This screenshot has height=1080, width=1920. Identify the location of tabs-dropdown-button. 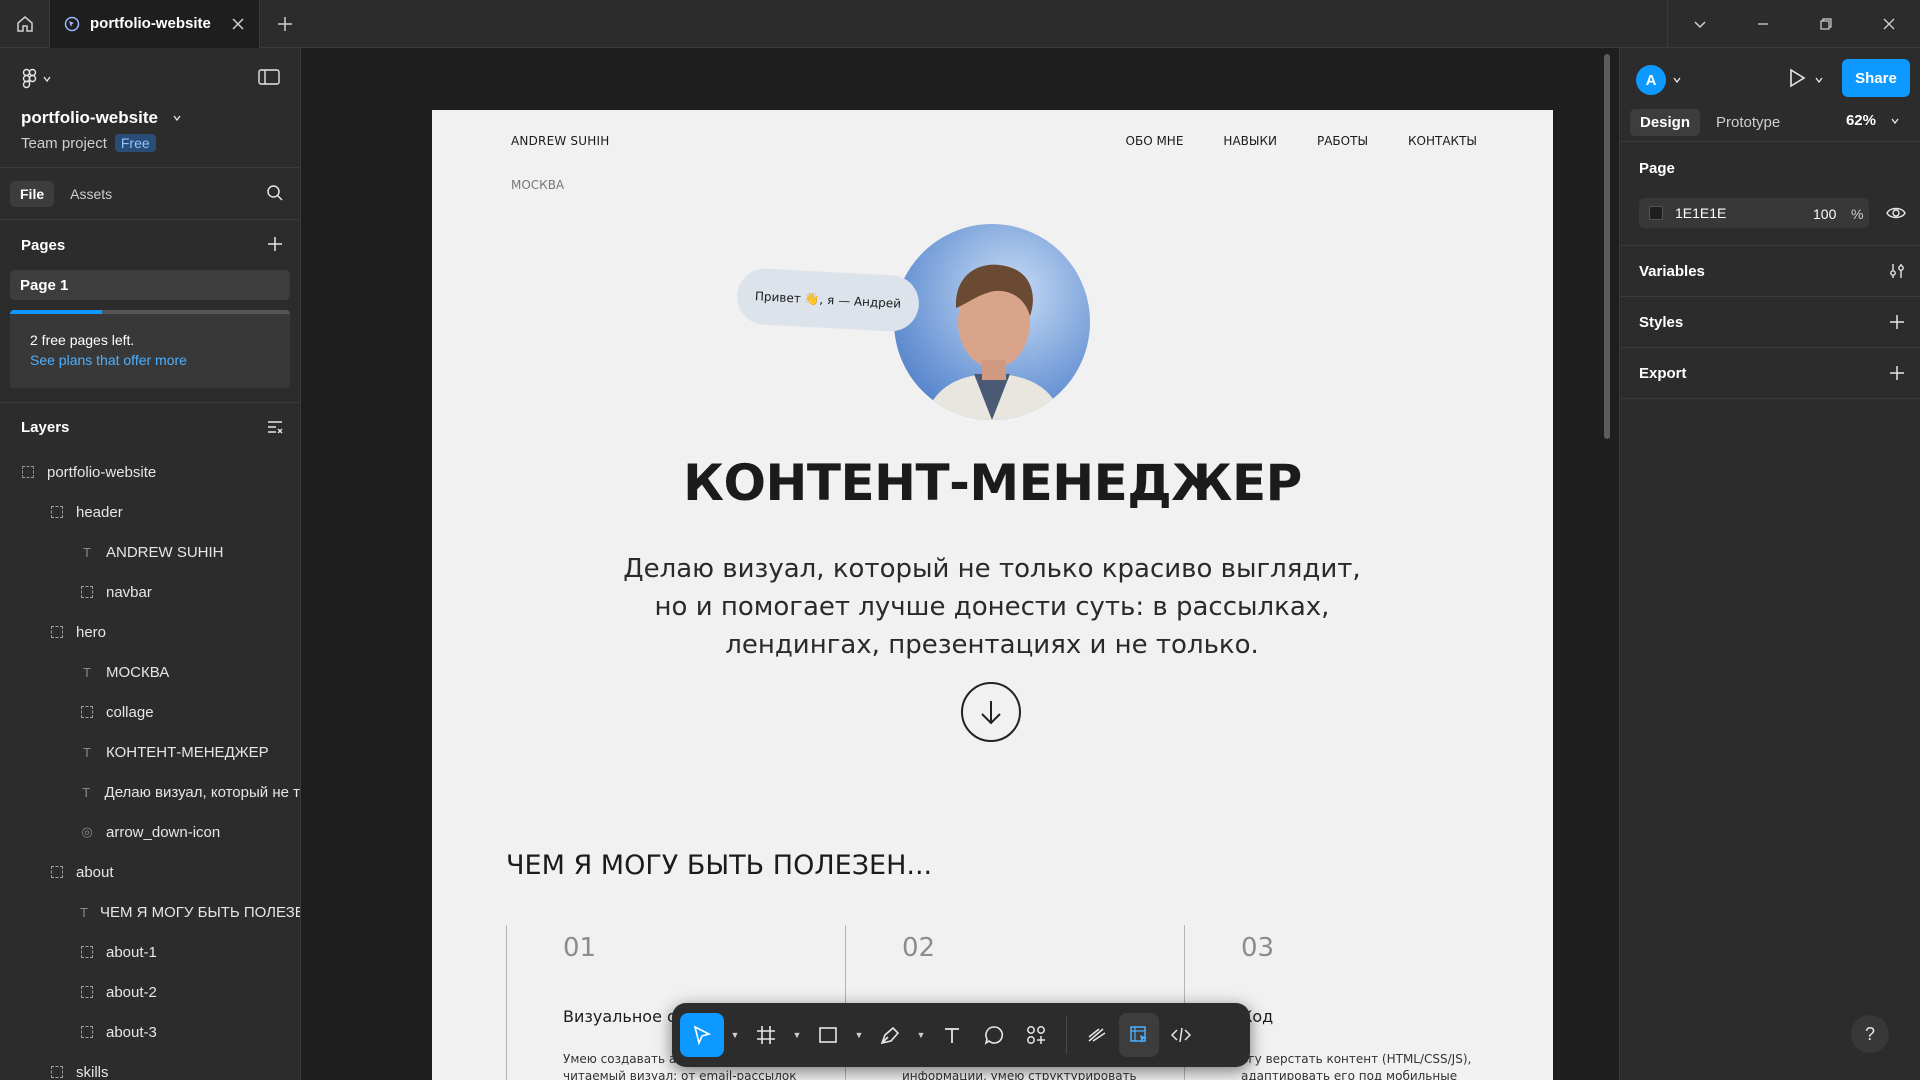
(1699, 24).